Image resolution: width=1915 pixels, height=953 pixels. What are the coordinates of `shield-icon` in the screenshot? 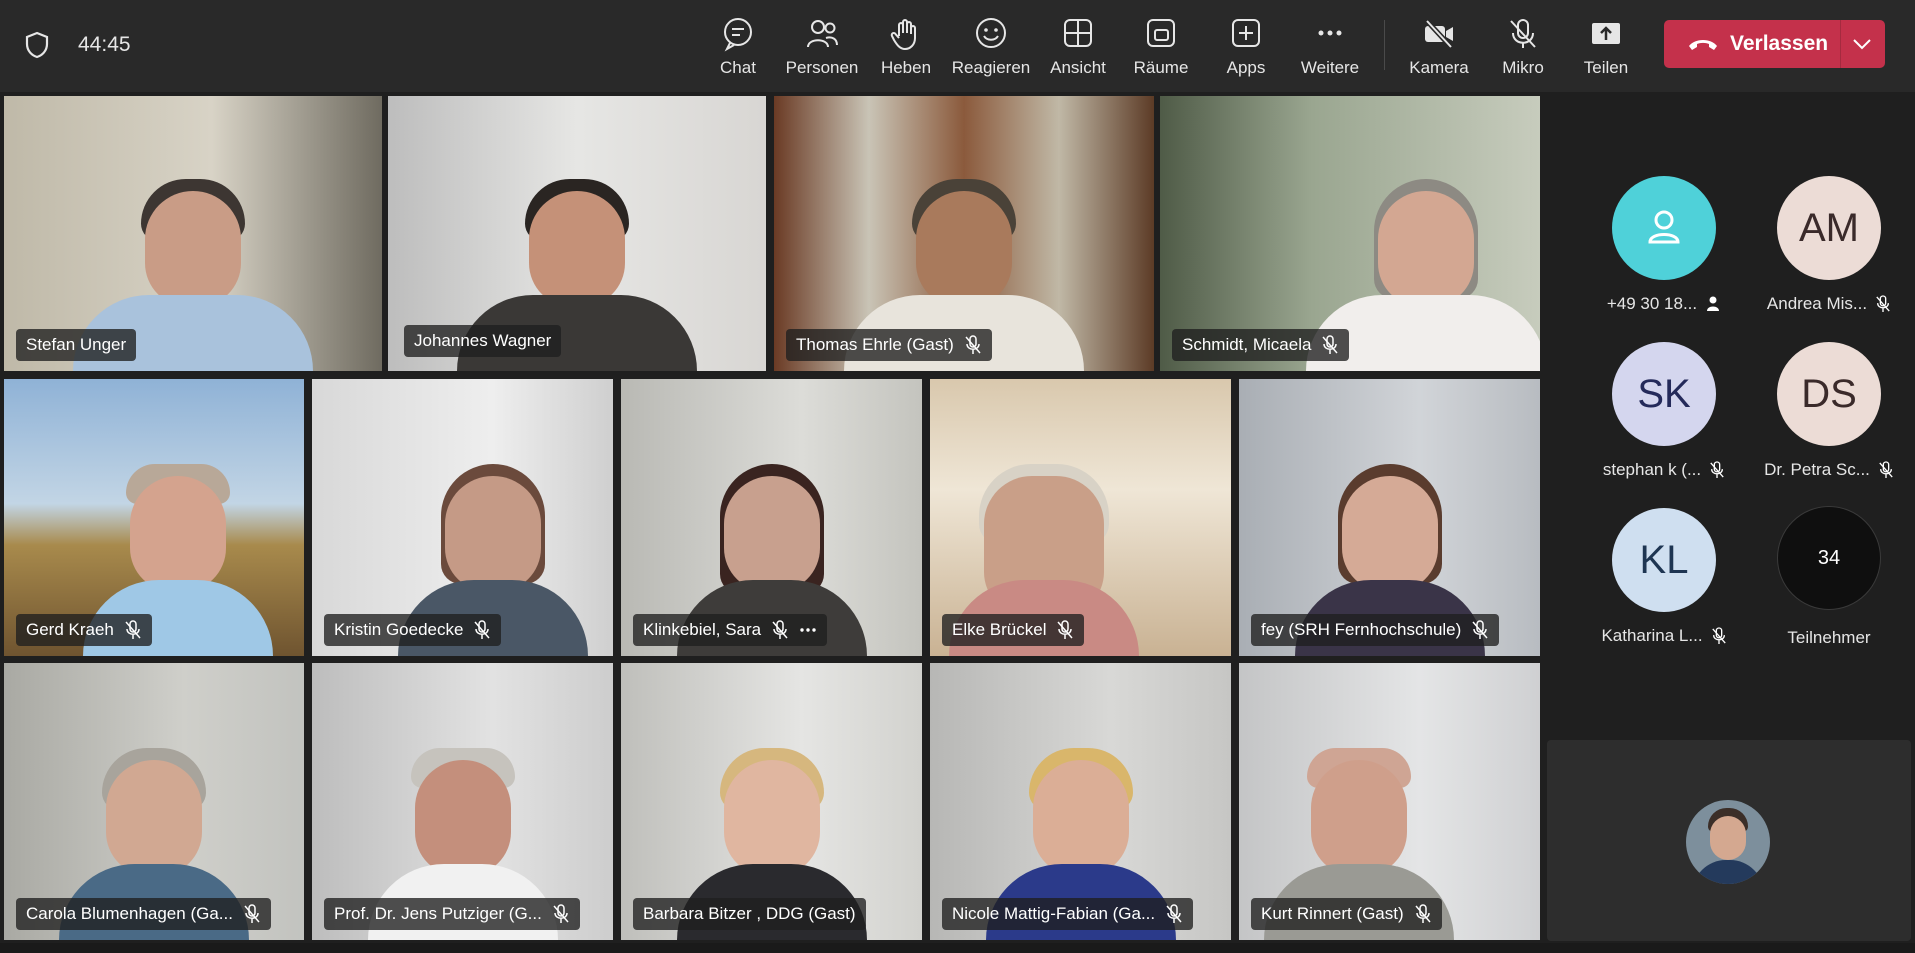 It's located at (37, 45).